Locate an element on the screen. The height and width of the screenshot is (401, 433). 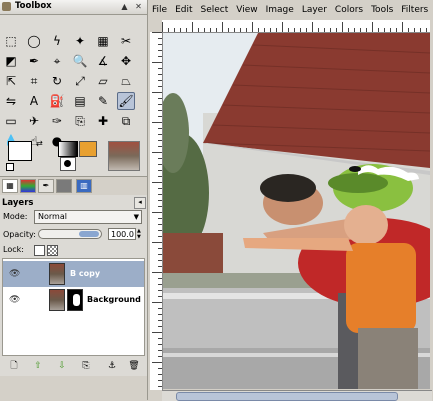
toolbox-titlebar: Toolbox ▲ ✕ is located at coordinates (73, 7).